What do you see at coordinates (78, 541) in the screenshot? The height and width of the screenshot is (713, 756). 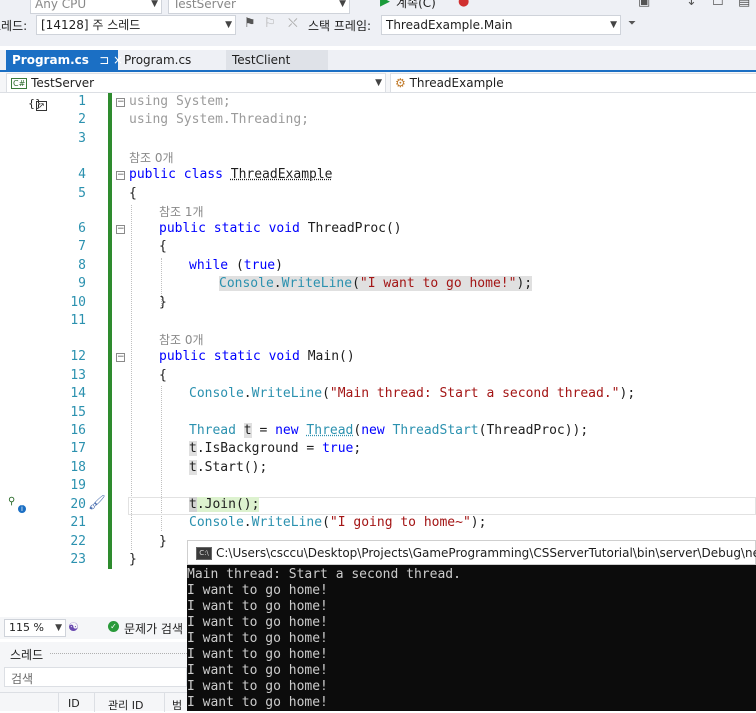 I see `line-number: 22` at bounding box center [78, 541].